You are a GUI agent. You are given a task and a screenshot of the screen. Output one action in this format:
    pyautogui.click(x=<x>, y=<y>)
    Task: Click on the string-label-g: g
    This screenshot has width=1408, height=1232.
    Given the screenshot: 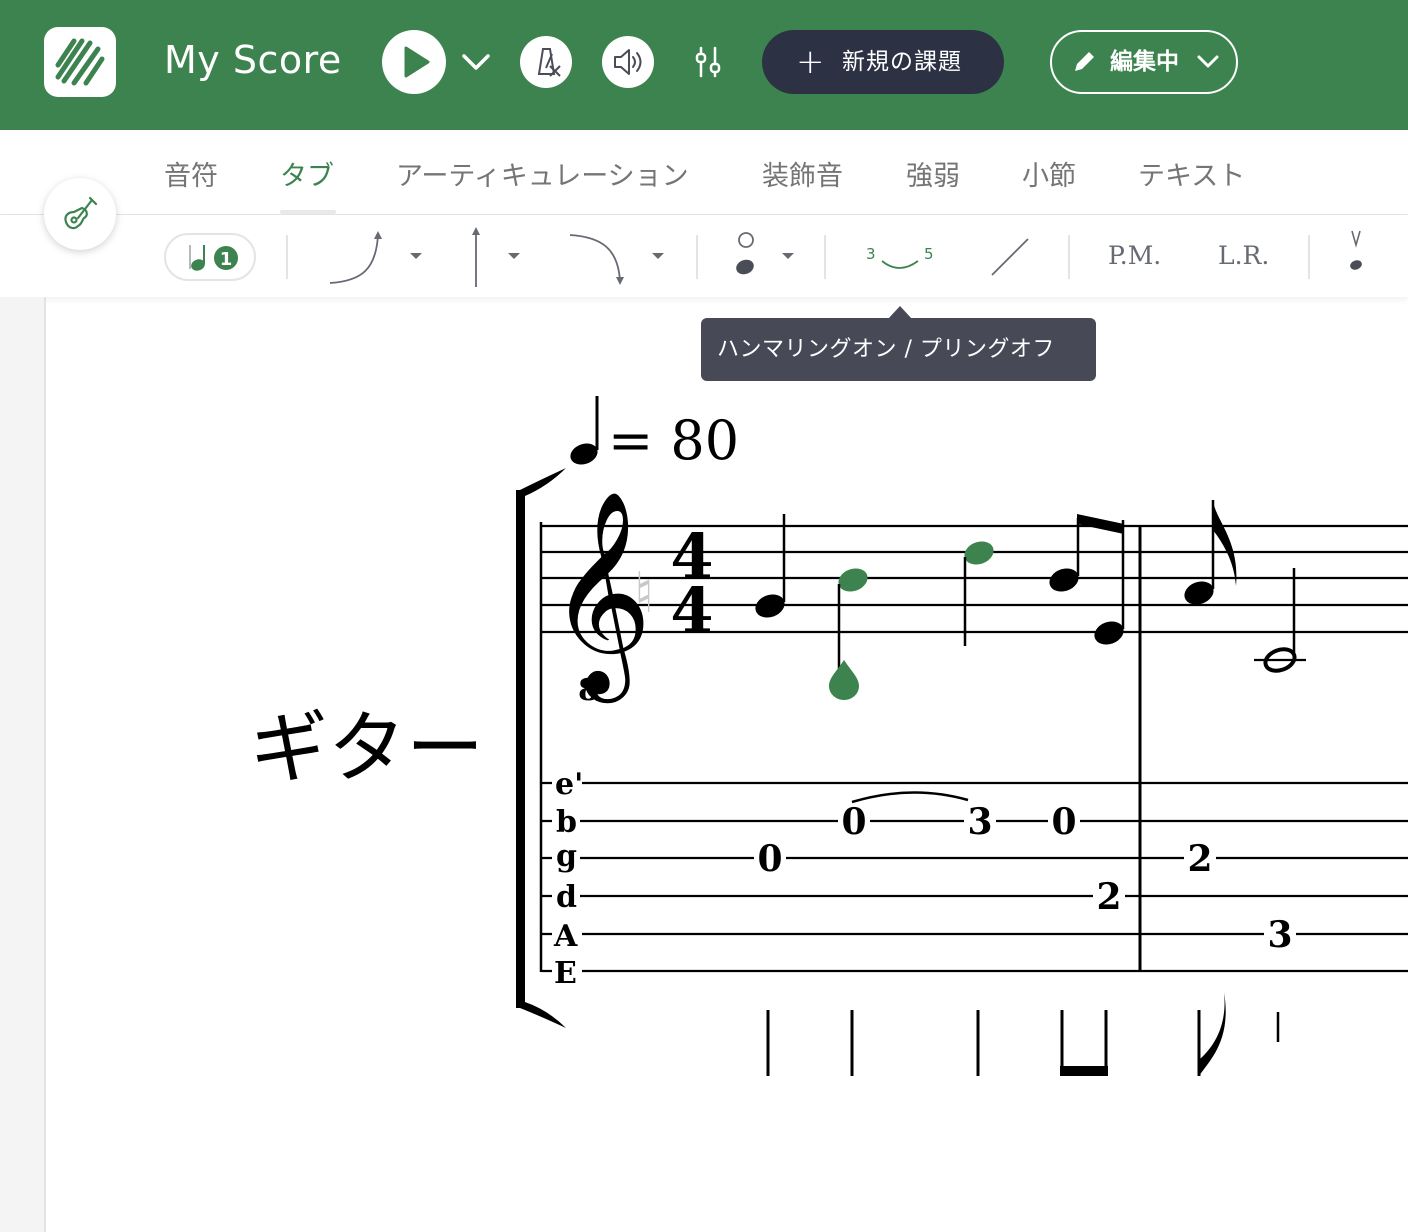 What is the action you would take?
    pyautogui.click(x=566, y=856)
    